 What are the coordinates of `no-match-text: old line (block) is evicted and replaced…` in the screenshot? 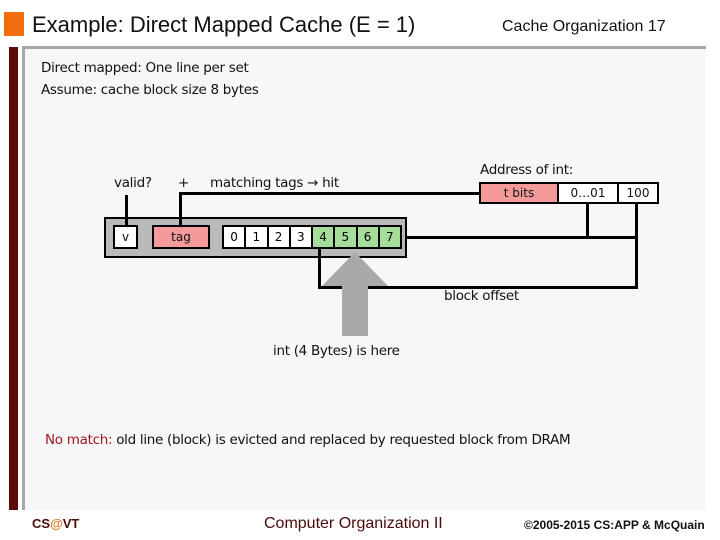 It's located at (341, 440).